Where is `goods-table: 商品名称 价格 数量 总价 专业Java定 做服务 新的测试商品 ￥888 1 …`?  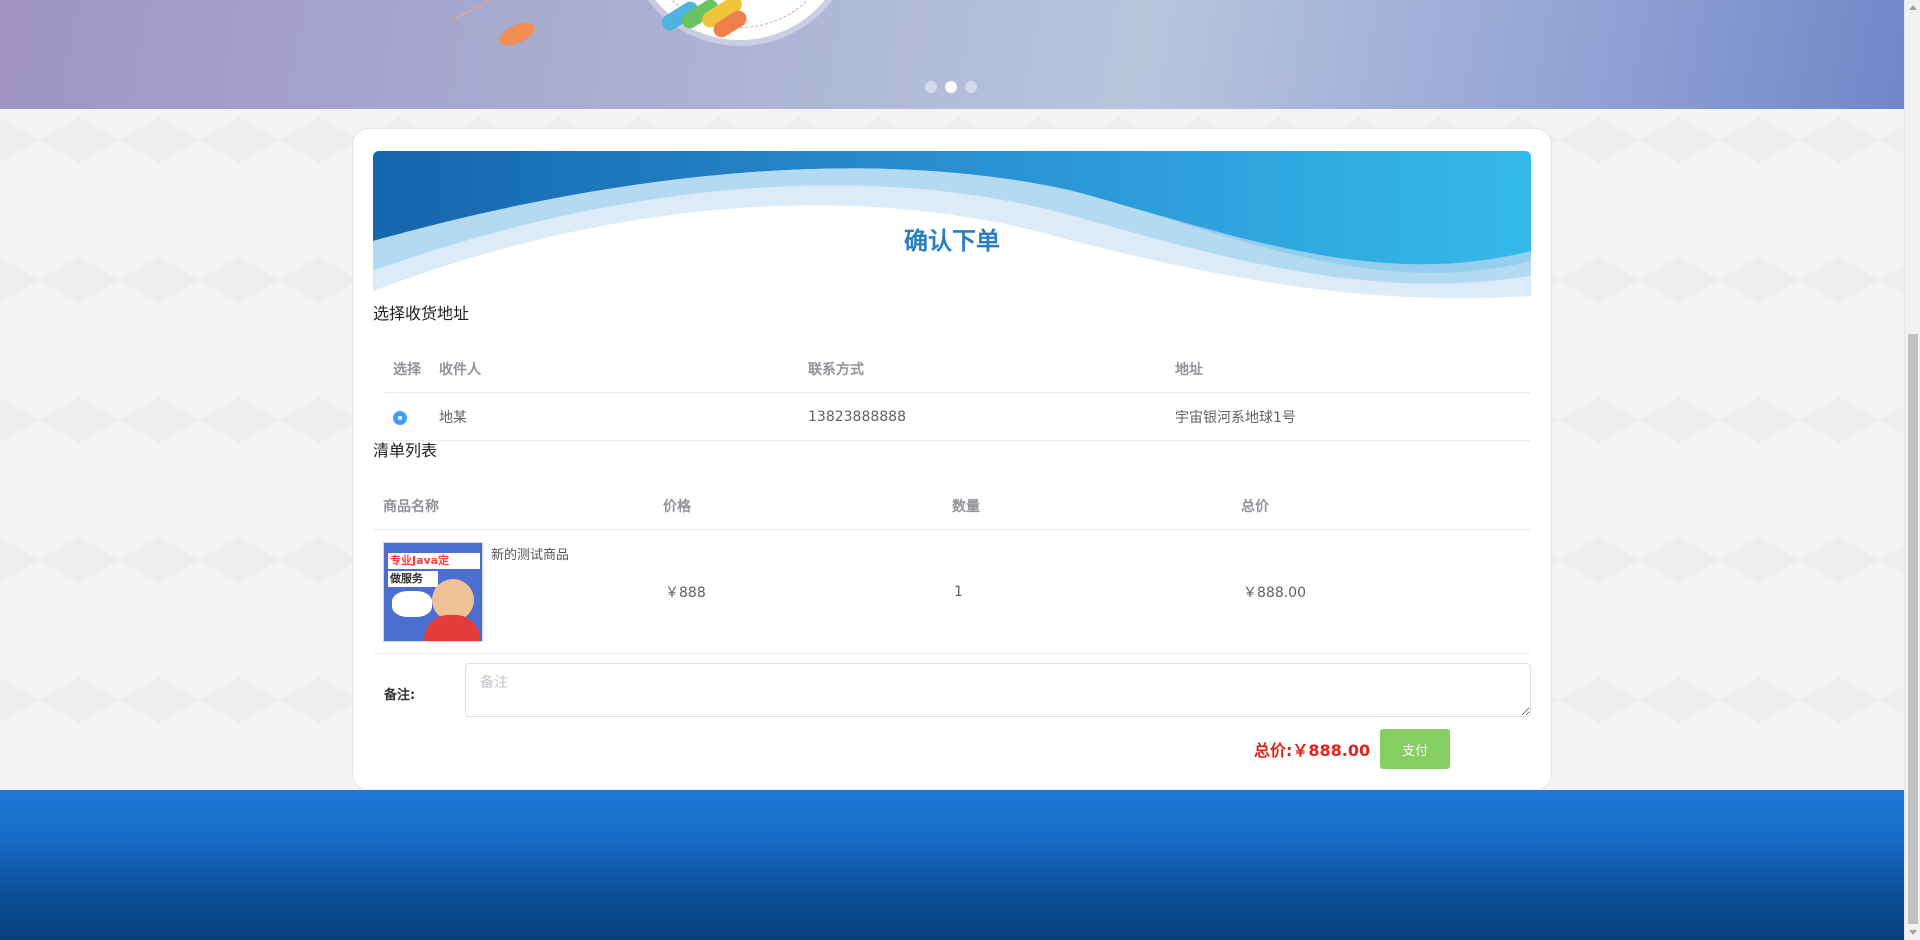
goods-table: 商品名称 价格 数量 总价 专业Java定 做服务 新的测试商品 ￥888 1 … is located at coordinates (952, 568).